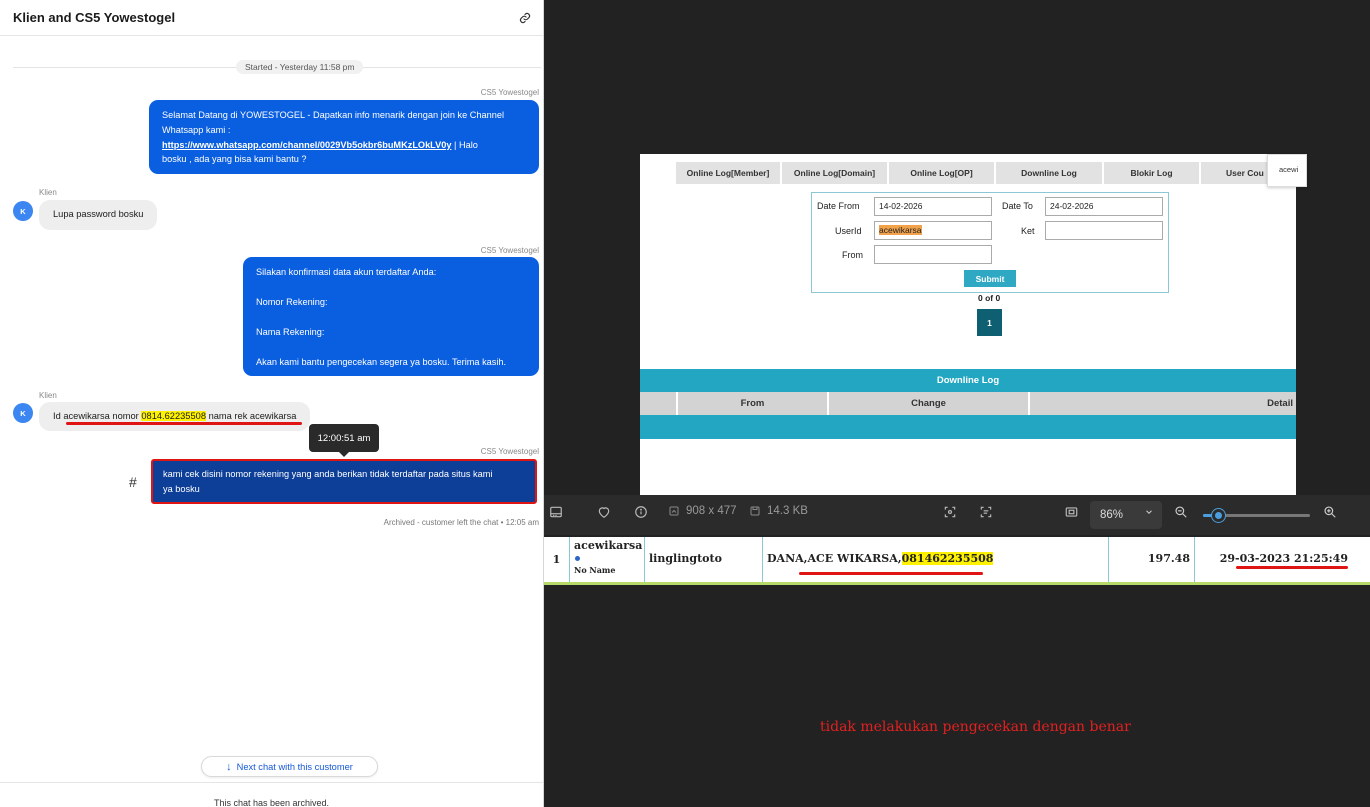 This screenshot has height=807, width=1370. I want to click on chat-started-label: Started - Yesterday 11:58 pm, so click(300, 67).